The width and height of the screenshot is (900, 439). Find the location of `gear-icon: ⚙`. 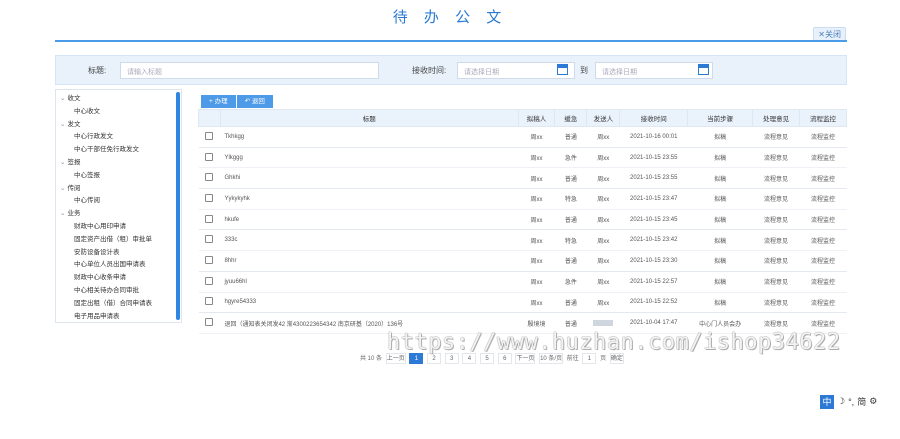

gear-icon: ⚙ is located at coordinates (873, 401).